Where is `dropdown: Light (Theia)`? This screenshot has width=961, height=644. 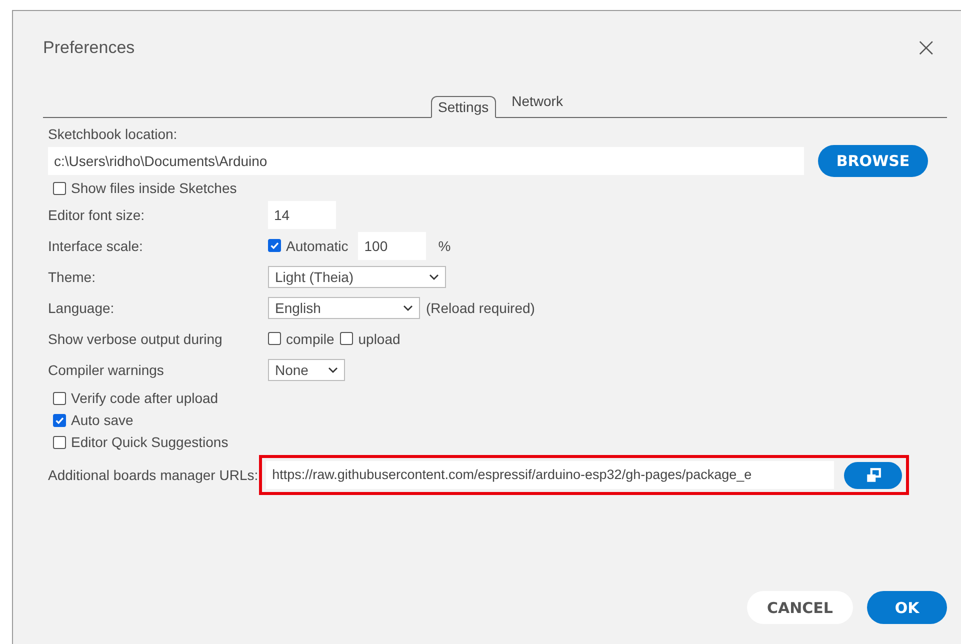 dropdown: Light (Theia) is located at coordinates (357, 277).